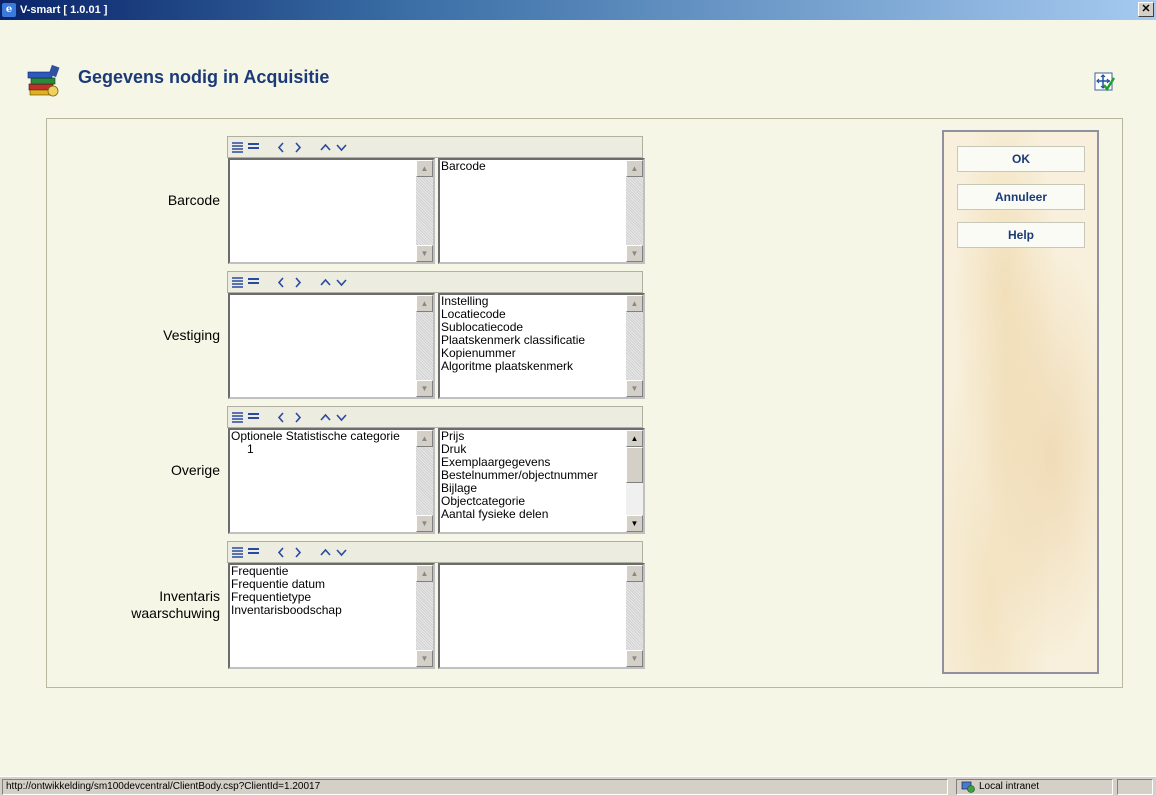 The image size is (1156, 796). I want to click on available-list-overige: Optionele Statistische categorie 1 ▲ ▼, so click(331, 481).